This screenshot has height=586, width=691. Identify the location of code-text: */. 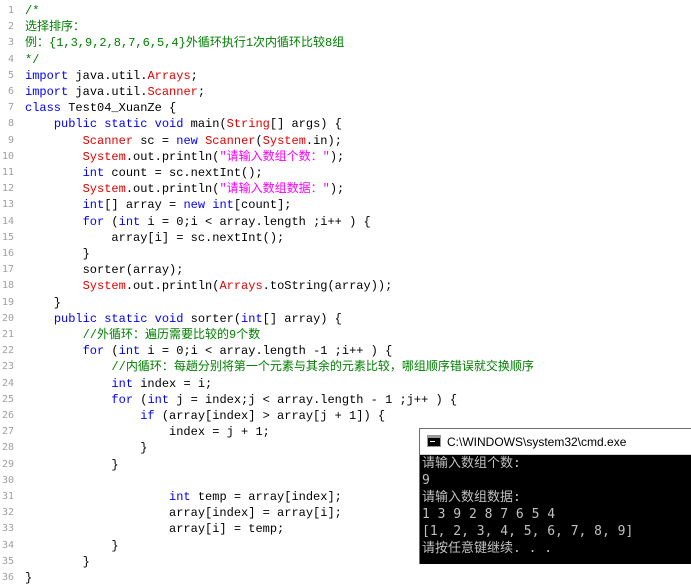
(32, 60).